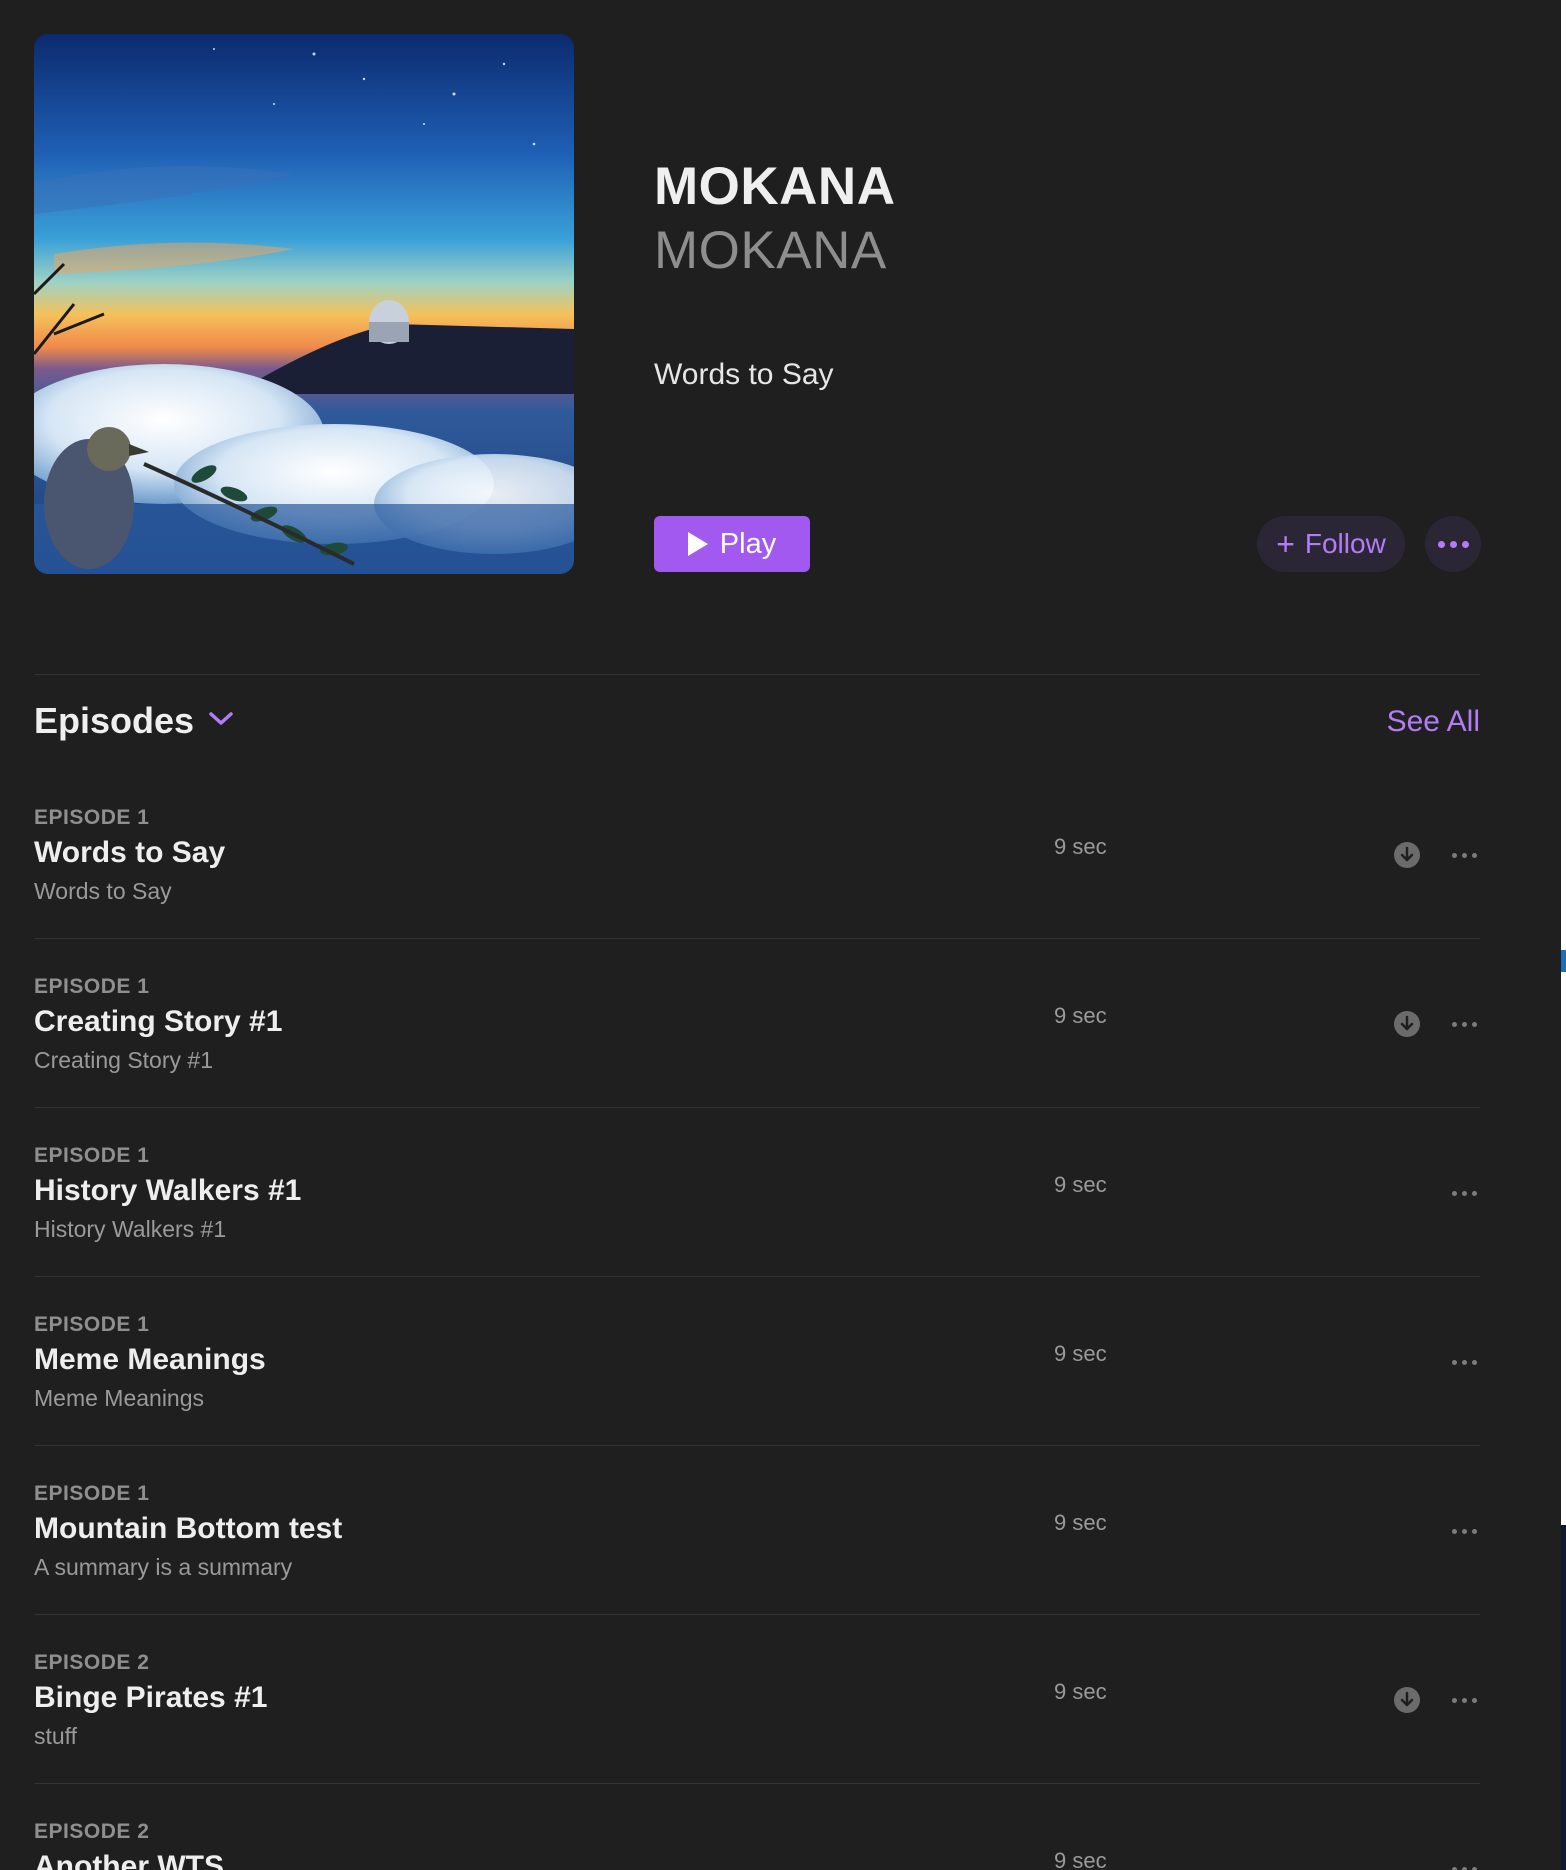 The width and height of the screenshot is (1566, 1870). Describe the element at coordinates (757, 854) in the screenshot. I see `episode-row: EPISODE 1 Words to Say Words to Say 9 sec` at that location.